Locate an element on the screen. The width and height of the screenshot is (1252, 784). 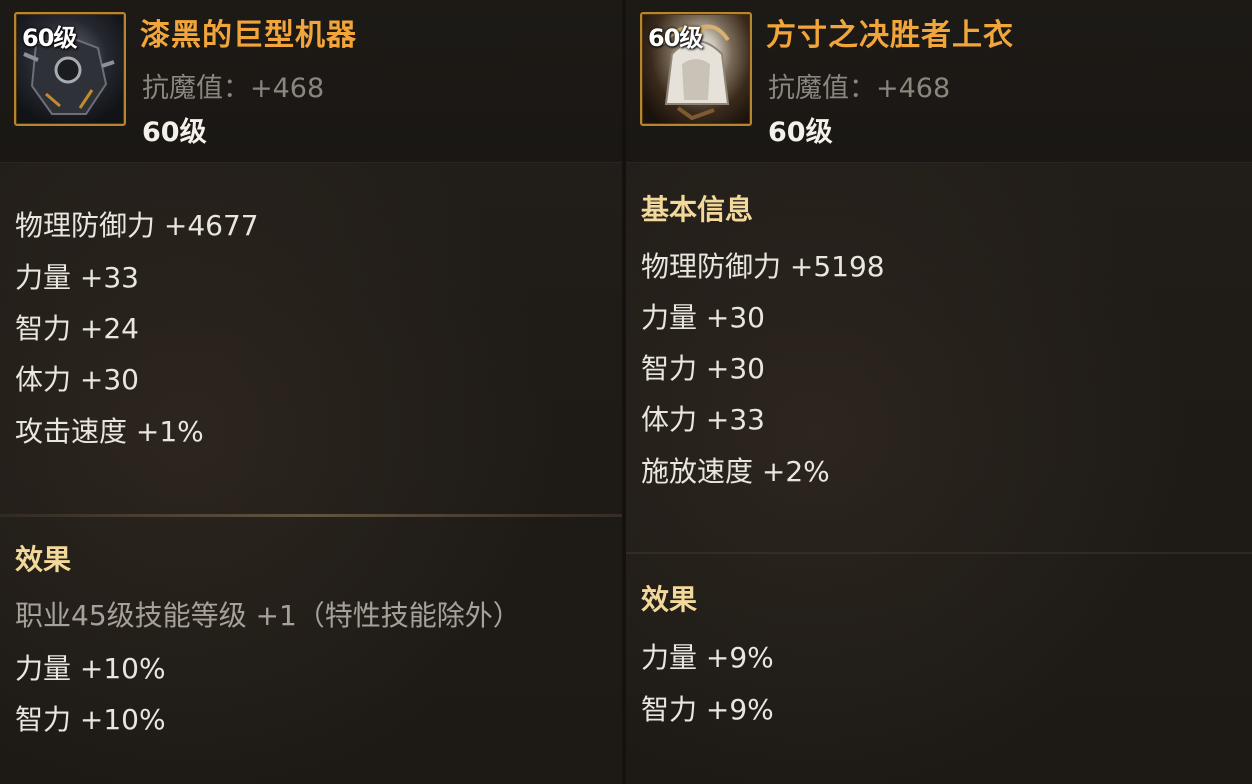
stat-line: 物理防御力 +4677 is located at coordinates (137, 225).